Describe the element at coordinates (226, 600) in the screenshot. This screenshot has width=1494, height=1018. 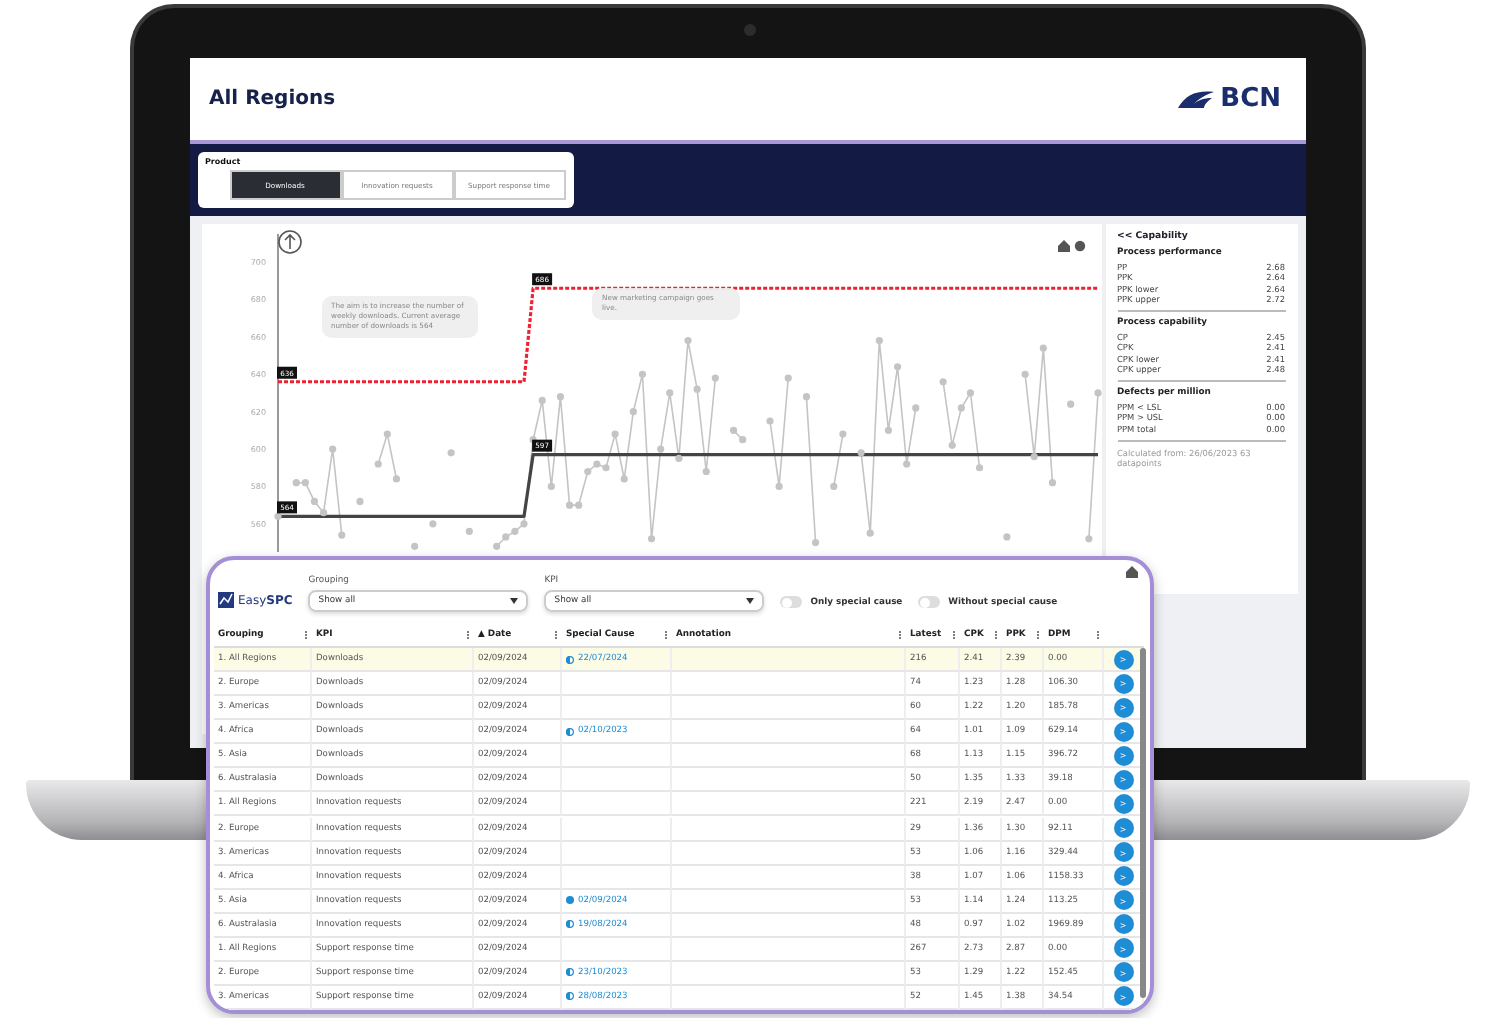
I see `chart-logo-icon` at that location.